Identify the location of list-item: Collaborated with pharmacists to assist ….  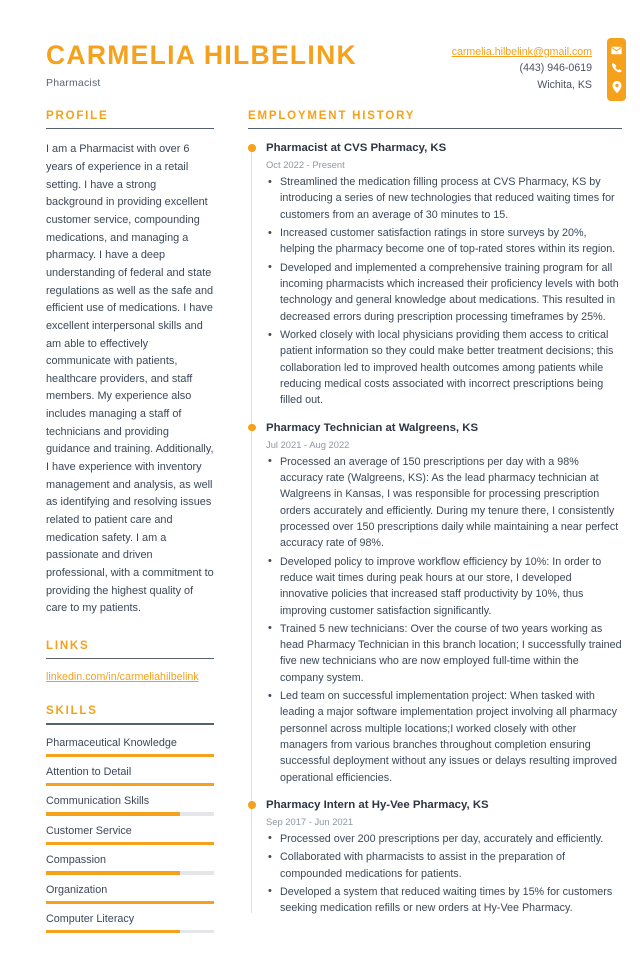
(444, 865).